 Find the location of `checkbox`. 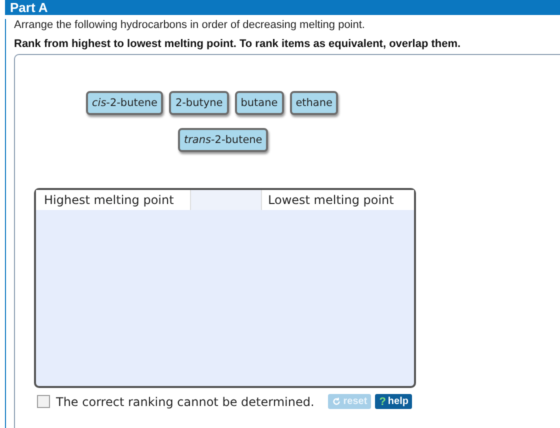

checkbox is located at coordinates (43, 401).